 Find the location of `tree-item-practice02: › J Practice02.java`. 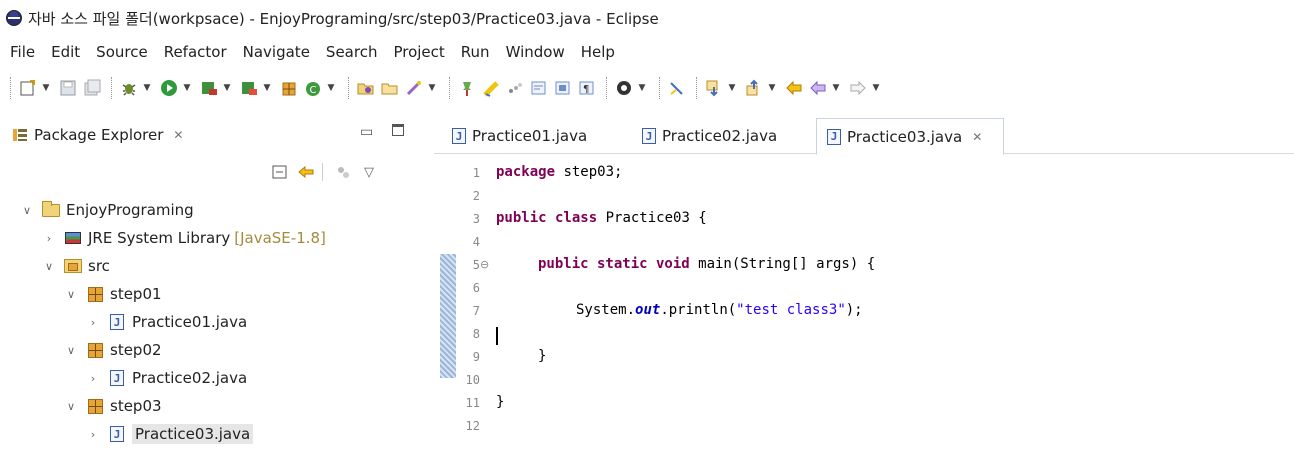

tree-item-practice02: › J Practice02.java is located at coordinates (166, 378).